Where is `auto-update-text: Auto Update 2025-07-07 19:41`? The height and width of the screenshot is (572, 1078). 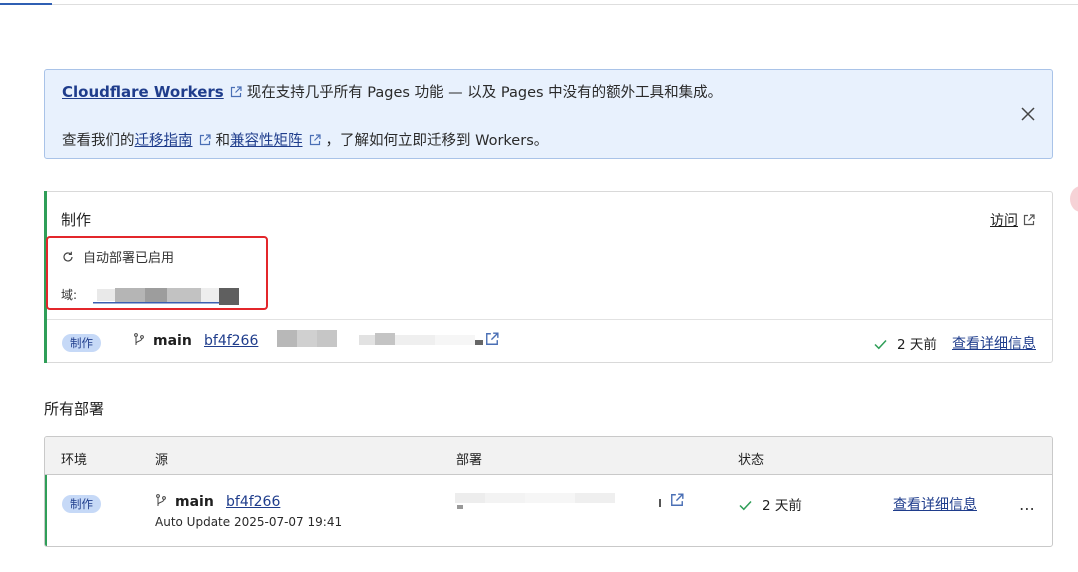
auto-update-text: Auto Update 2025-07-07 19:41 is located at coordinates (249, 522).